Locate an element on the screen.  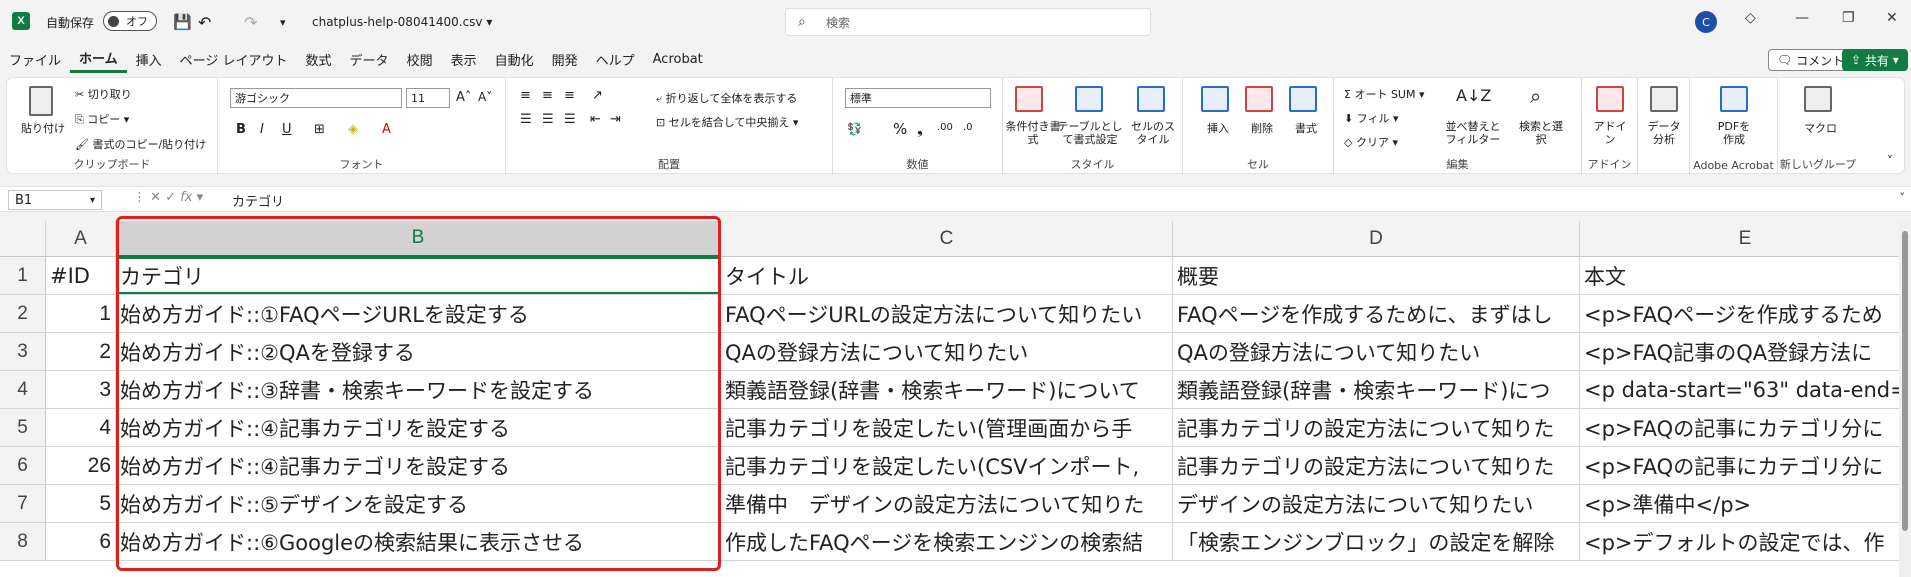
find-select-button: 検索と選択 is located at coordinates (1541, 133).